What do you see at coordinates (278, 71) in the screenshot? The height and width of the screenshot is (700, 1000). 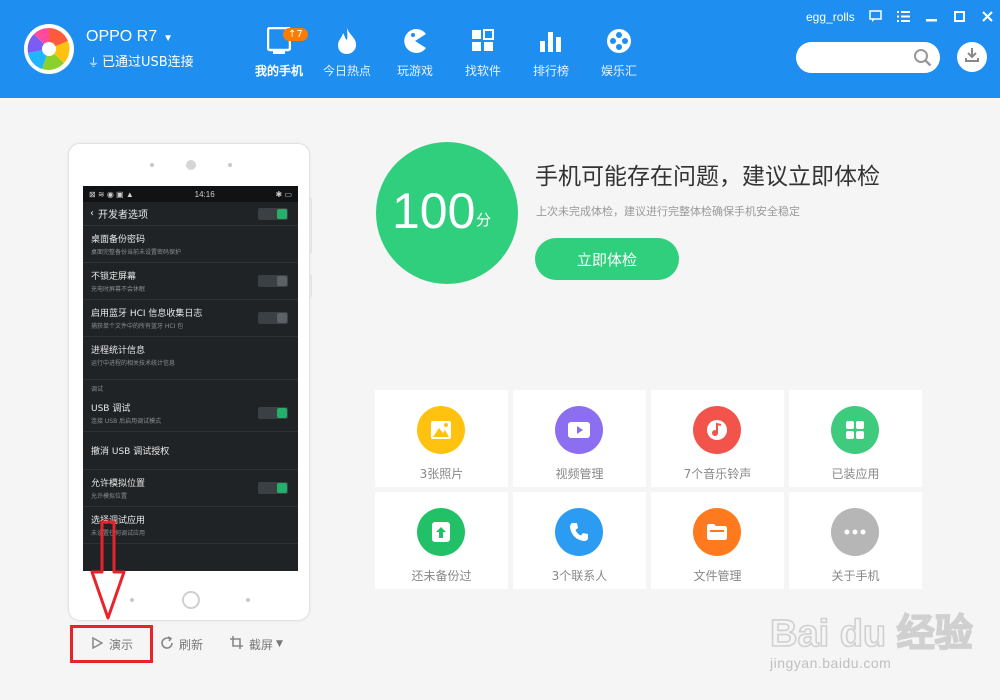 I see `nav-label: 我的手机` at bounding box center [278, 71].